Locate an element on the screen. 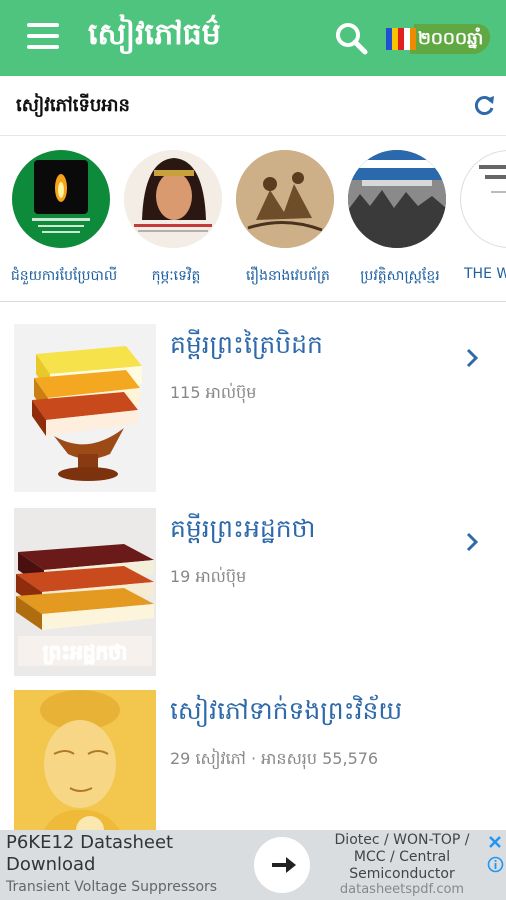 This screenshot has width=506, height=900. recent-item-label: ជំនួយការបែប្រែបាលី is located at coordinates (64, 276).